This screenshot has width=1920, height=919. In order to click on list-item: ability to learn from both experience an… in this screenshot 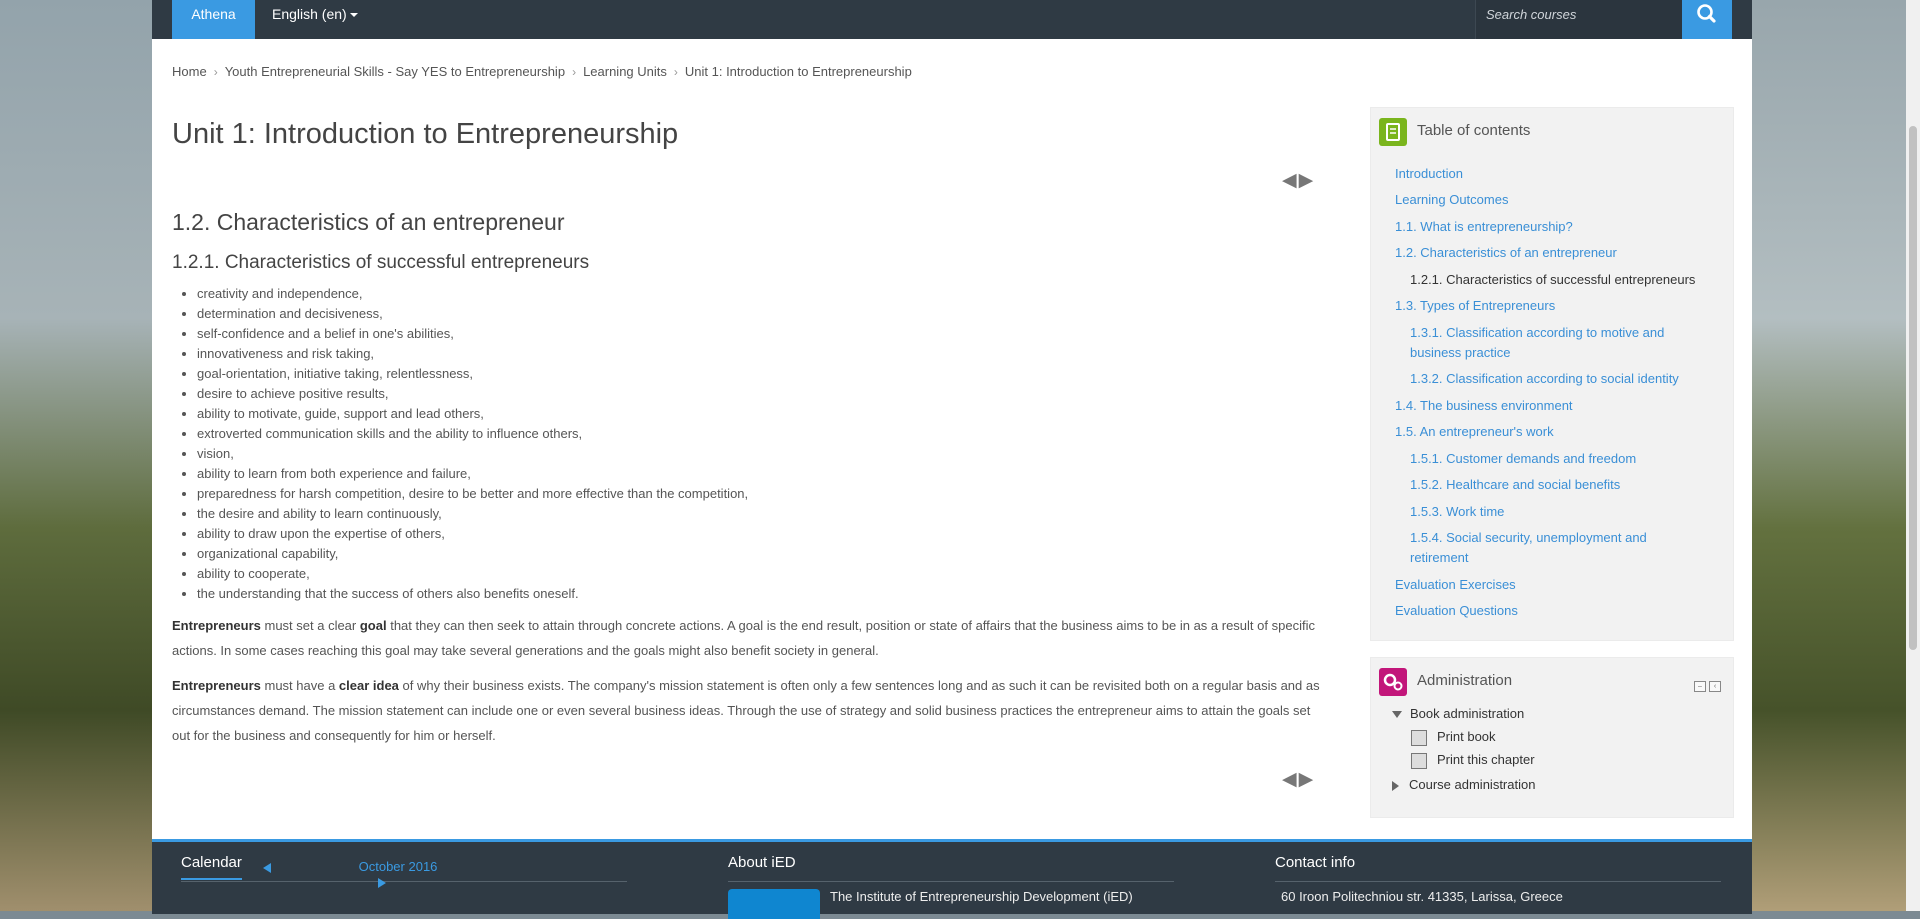, I will do `click(777, 474)`.